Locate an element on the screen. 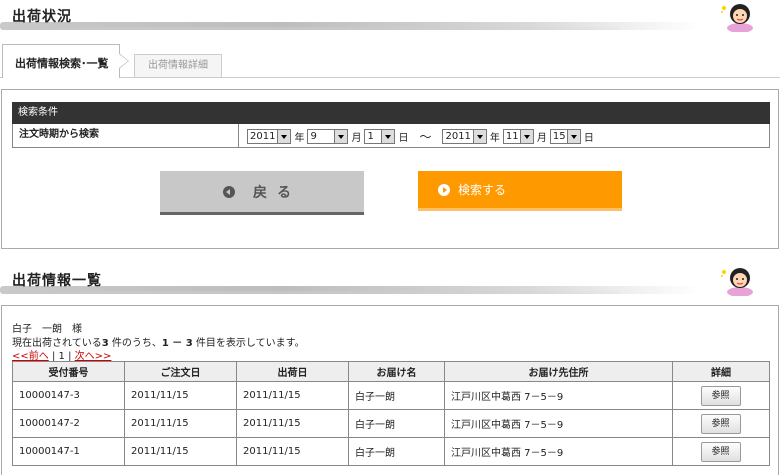 The width and height of the screenshot is (780, 475). back-button-label: 戻る is located at coordinates (277, 192).